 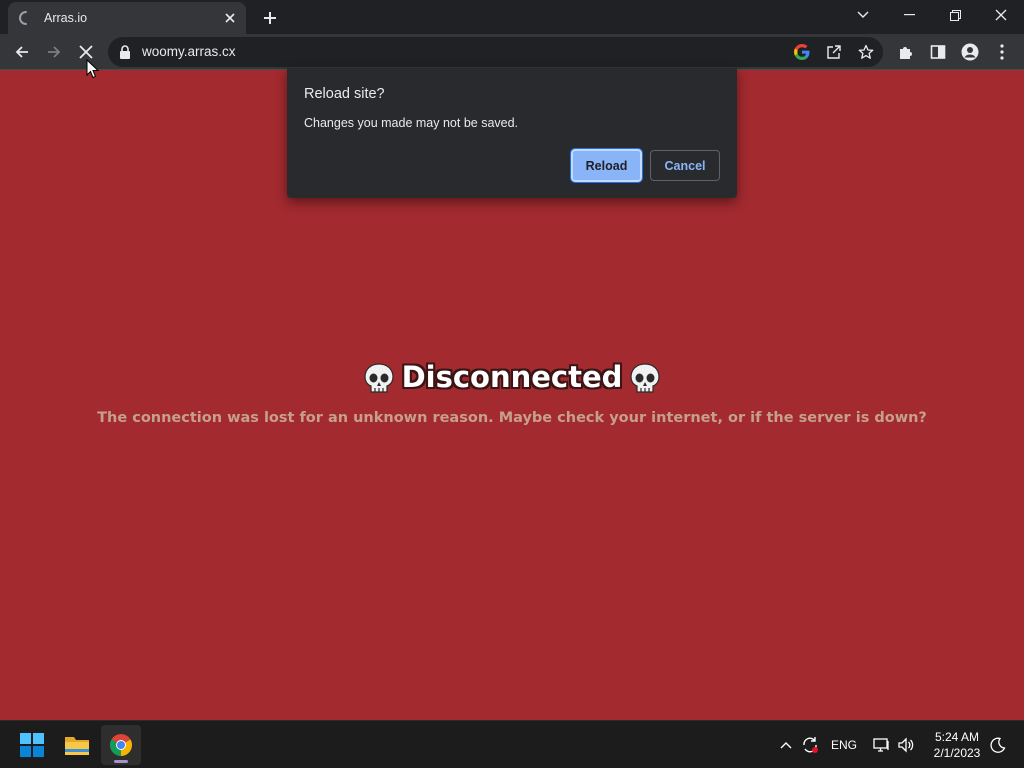 What do you see at coordinates (77, 745) in the screenshot?
I see `file-explorer-icon` at bounding box center [77, 745].